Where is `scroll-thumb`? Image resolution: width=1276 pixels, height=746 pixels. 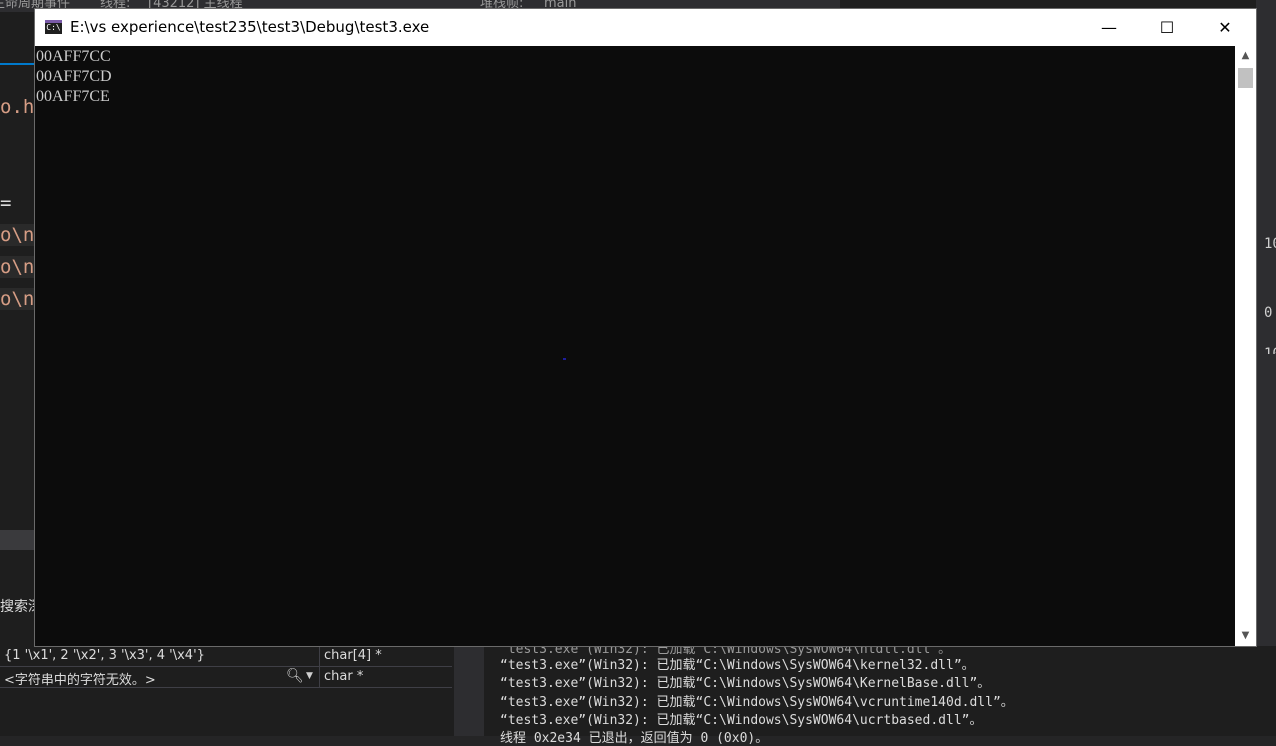 scroll-thumb is located at coordinates (1245, 78).